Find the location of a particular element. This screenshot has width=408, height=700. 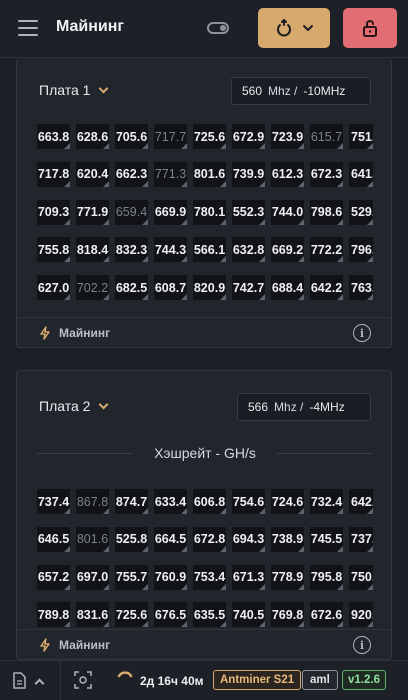

power-cycle-icon is located at coordinates (284, 28).